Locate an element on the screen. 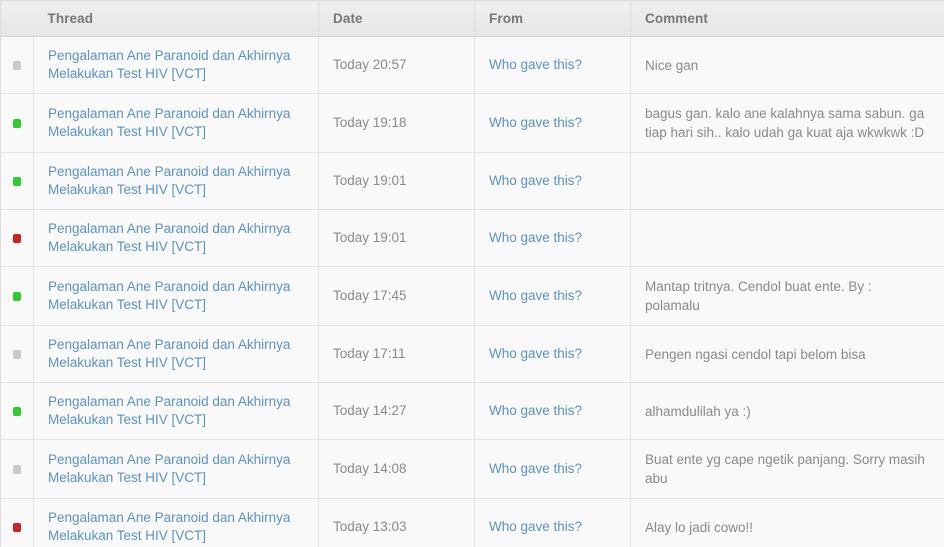 The height and width of the screenshot is (547, 950). comment-cell: Nice gan is located at coordinates (787, 65).